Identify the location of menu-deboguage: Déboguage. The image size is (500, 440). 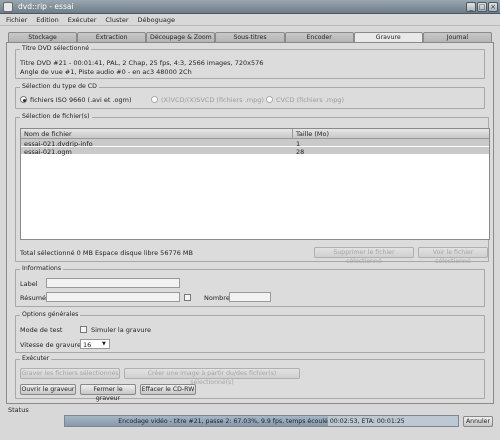
(155, 19).